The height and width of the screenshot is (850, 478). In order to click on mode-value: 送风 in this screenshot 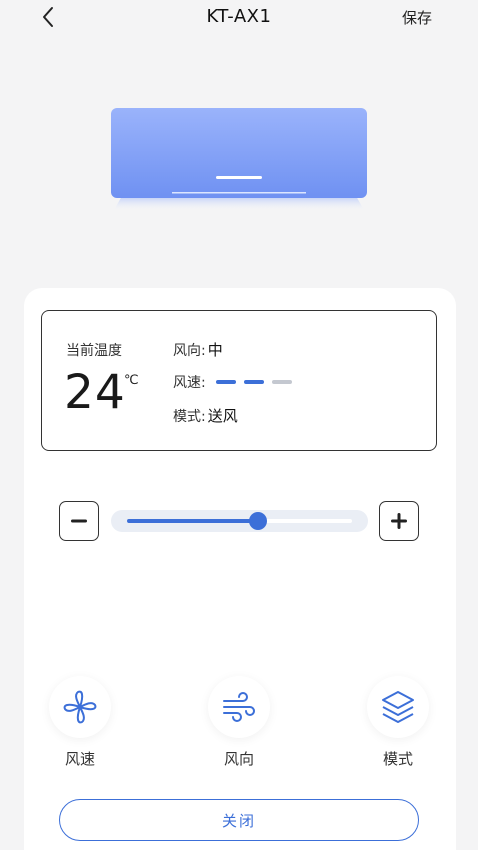, I will do `click(222, 416)`.